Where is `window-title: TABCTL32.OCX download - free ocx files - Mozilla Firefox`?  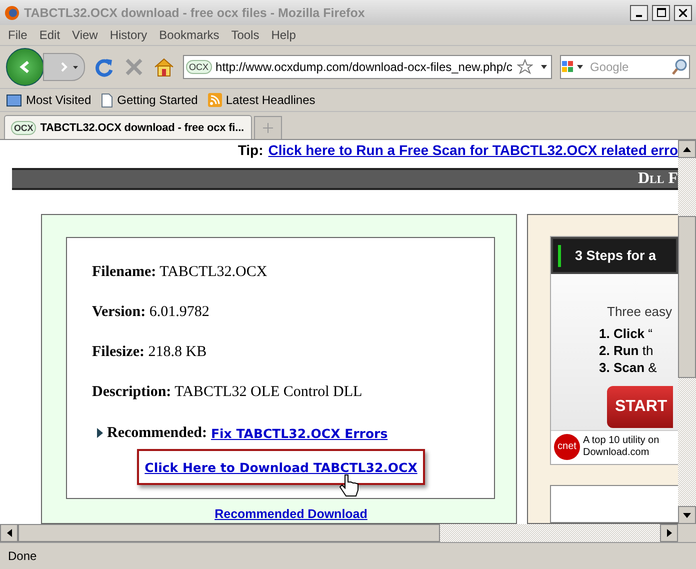
window-title: TABCTL32.OCX download - free ocx files - Mozilla Firefox is located at coordinates (195, 13).